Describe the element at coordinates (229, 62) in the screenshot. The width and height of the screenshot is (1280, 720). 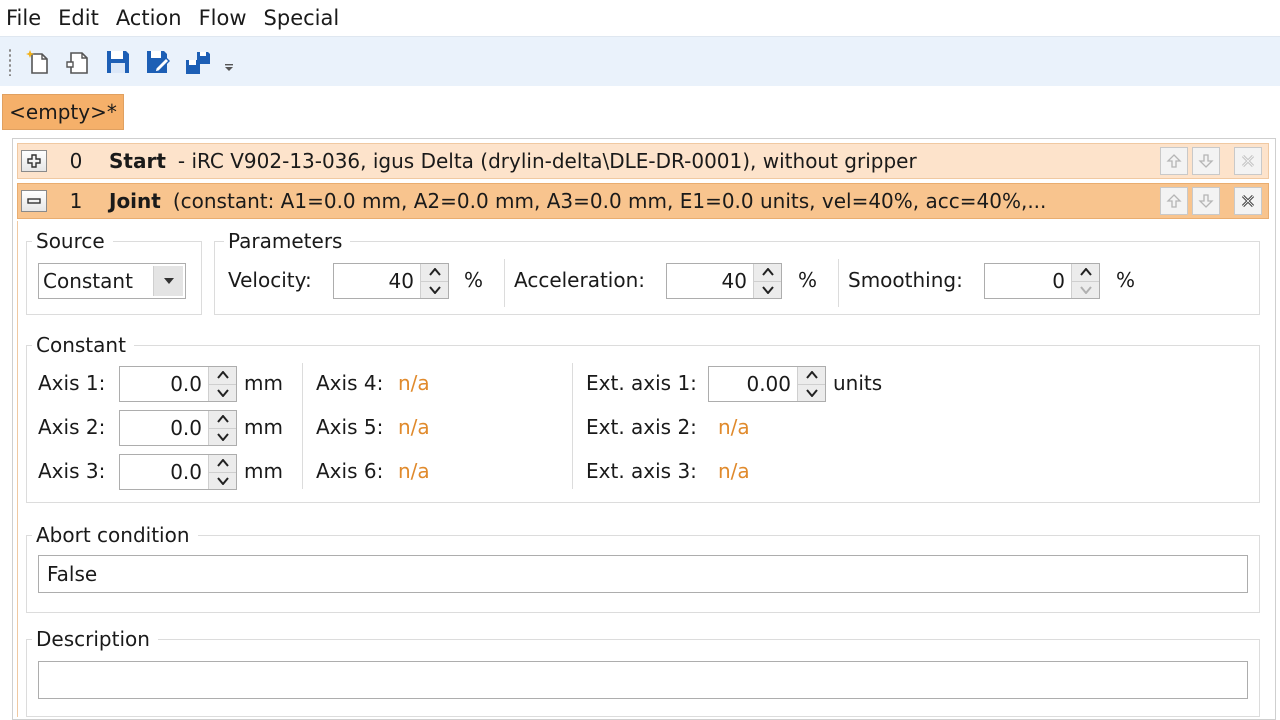
I see `toolbar-overflow` at that location.